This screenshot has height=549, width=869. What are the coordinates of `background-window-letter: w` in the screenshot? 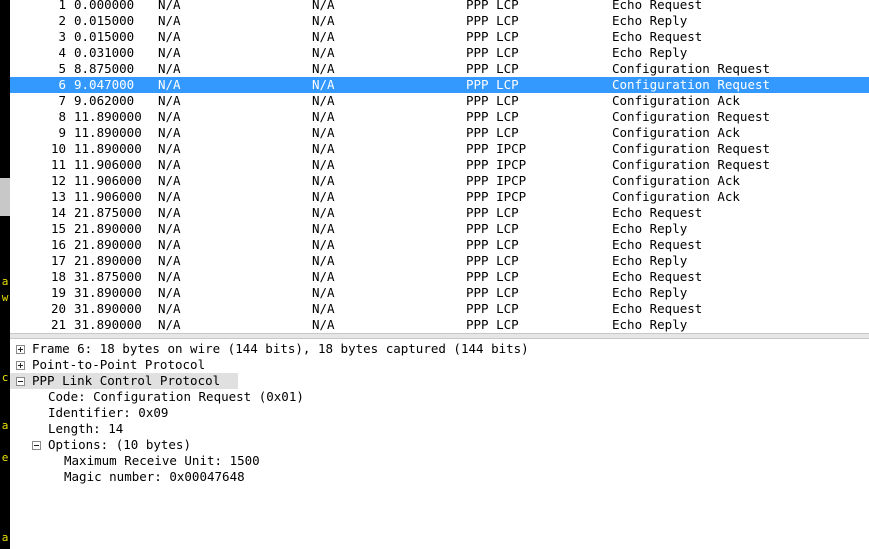 It's located at (5, 297).